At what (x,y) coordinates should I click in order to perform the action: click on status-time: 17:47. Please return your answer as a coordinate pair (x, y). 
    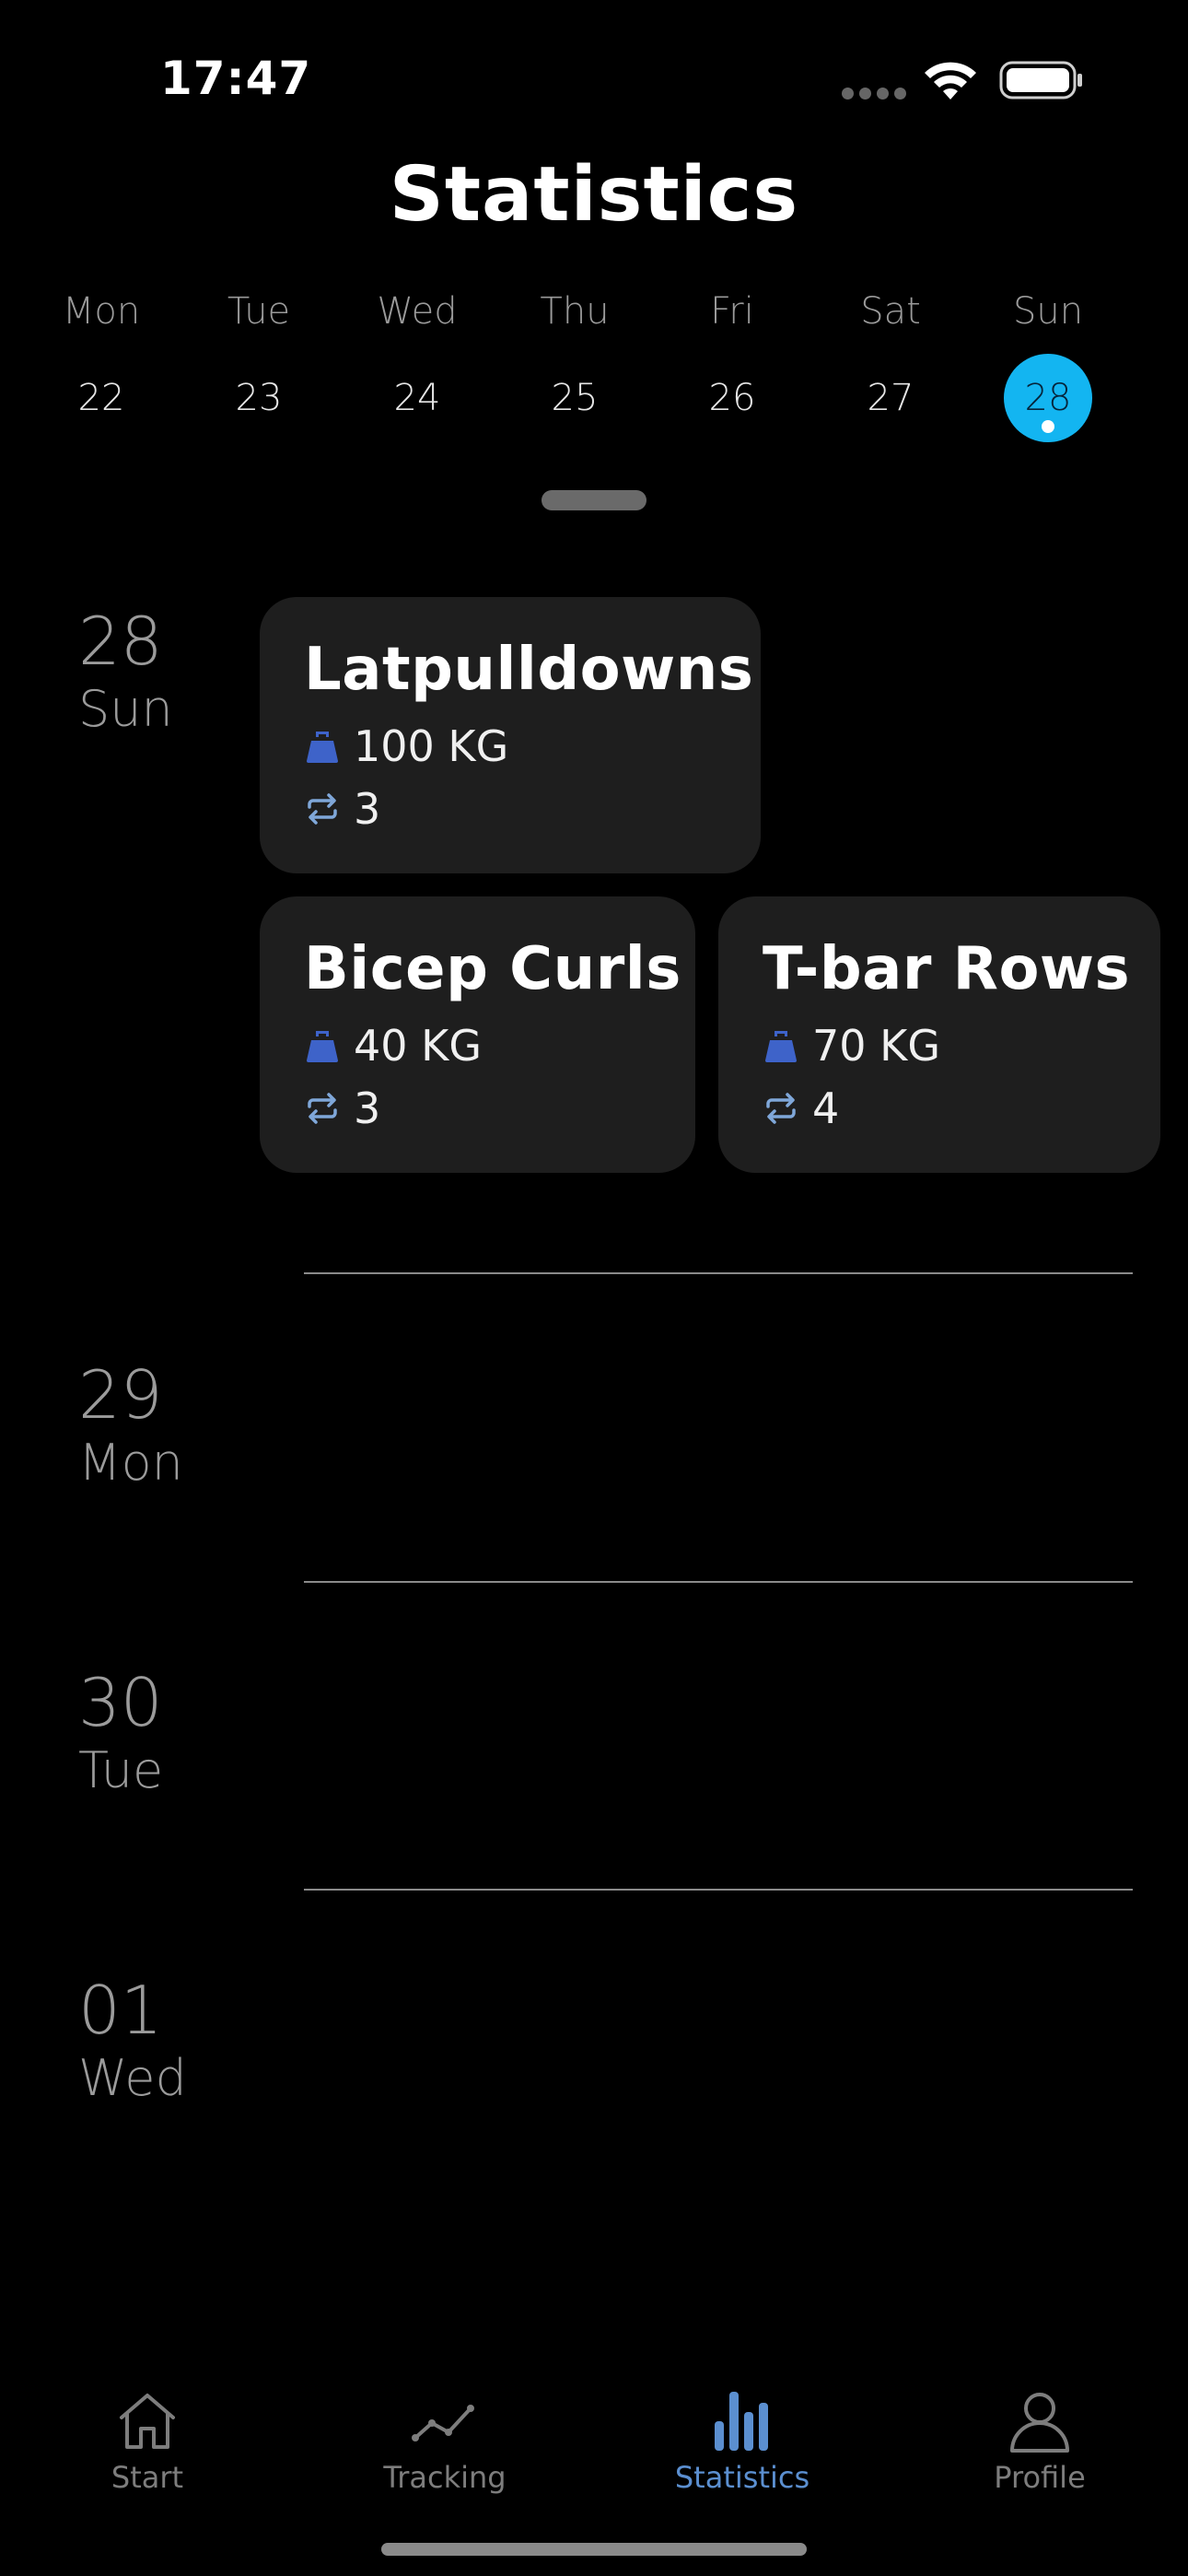
    Looking at the image, I should click on (236, 78).